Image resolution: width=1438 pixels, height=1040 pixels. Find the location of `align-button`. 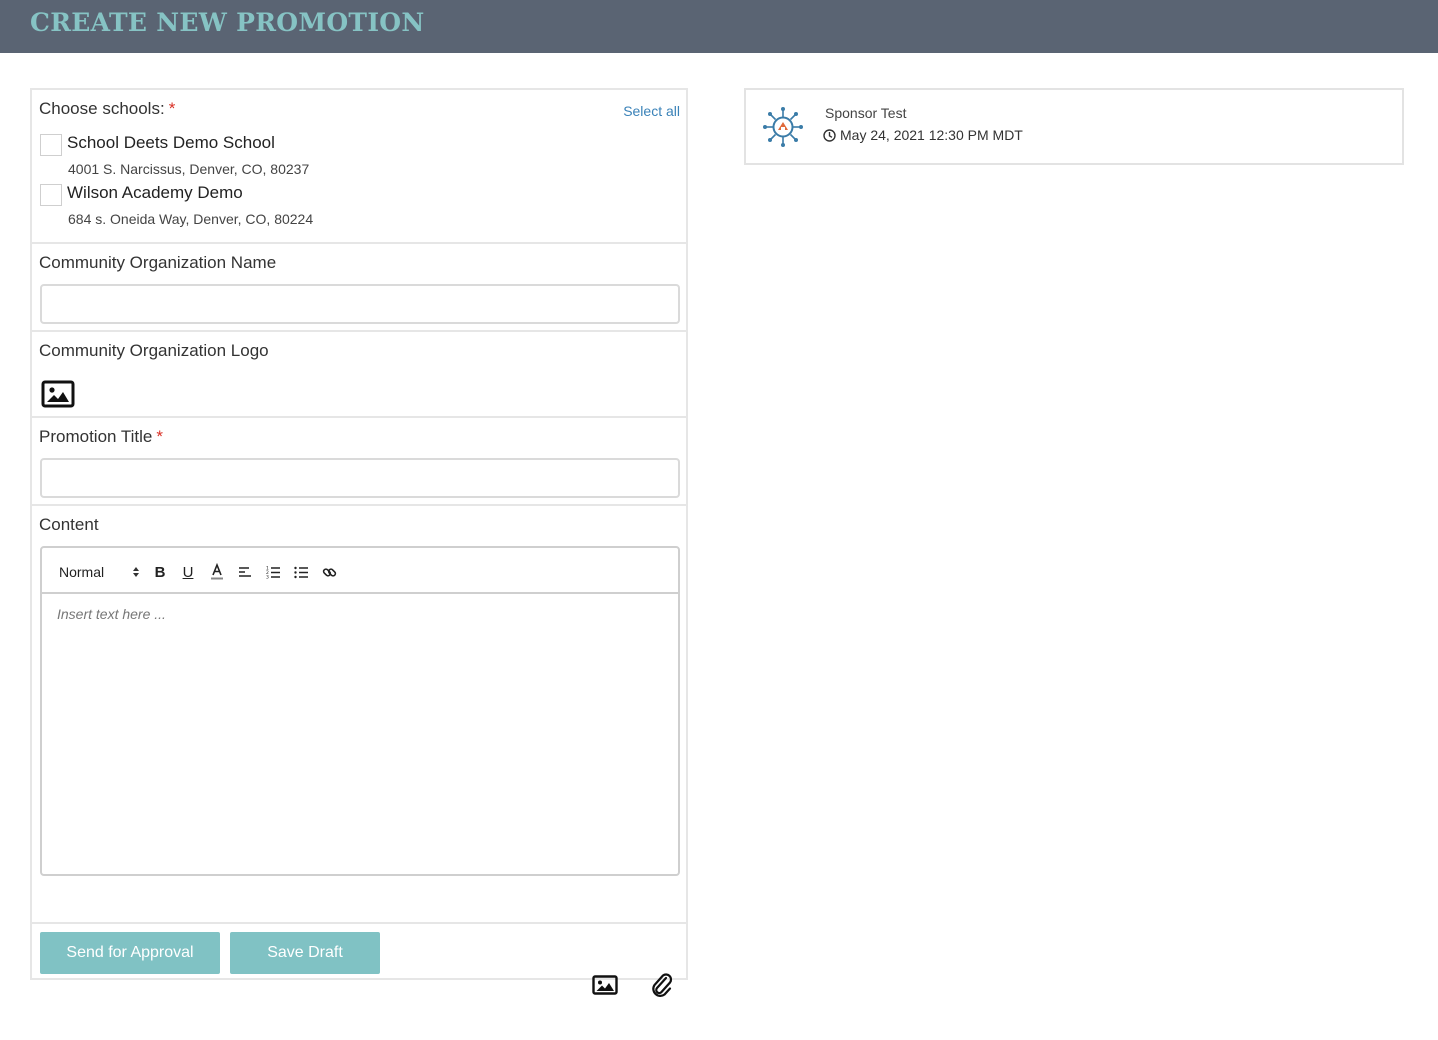

align-button is located at coordinates (245, 572).